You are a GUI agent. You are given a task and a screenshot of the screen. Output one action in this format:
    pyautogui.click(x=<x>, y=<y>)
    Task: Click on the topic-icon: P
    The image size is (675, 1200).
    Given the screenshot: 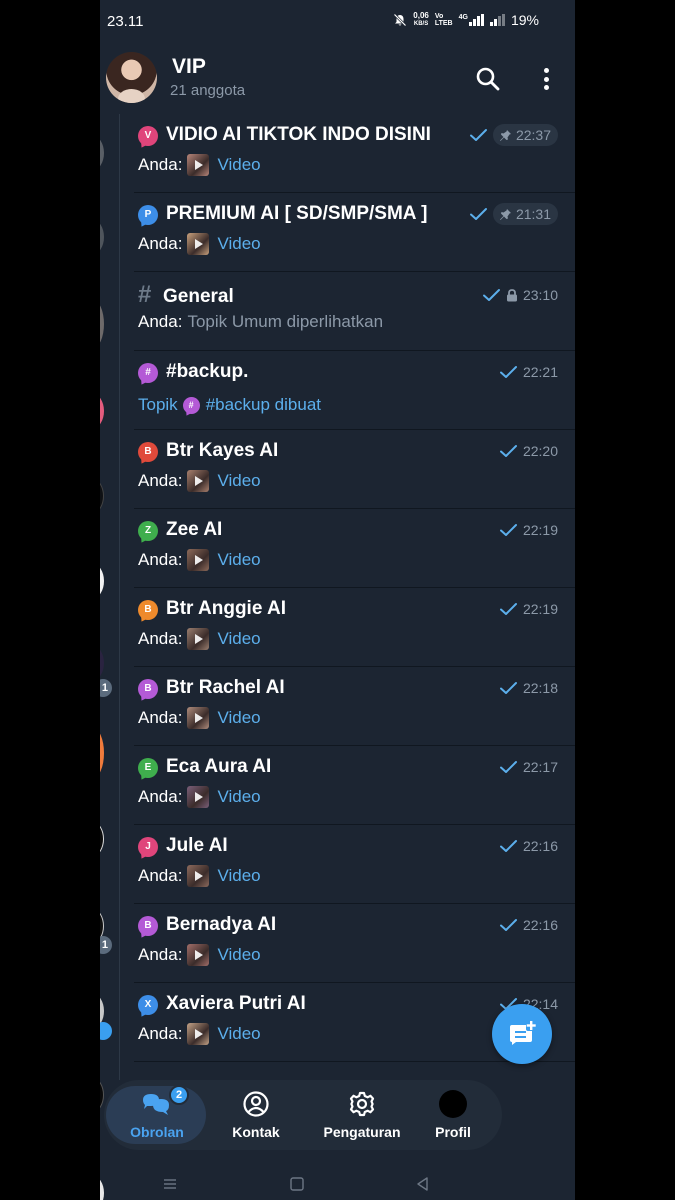 What is the action you would take?
    pyautogui.click(x=148, y=215)
    